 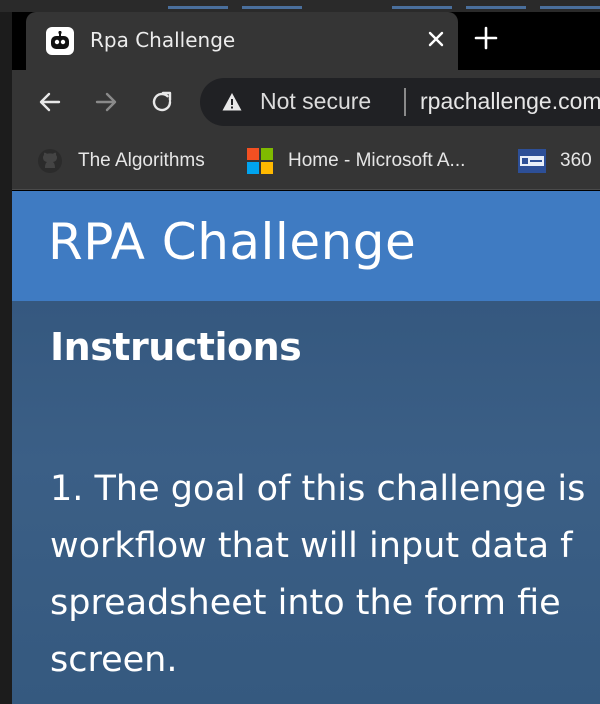 I want to click on instruction-line: spreadsheet into the form fie, so click(x=305, y=603).